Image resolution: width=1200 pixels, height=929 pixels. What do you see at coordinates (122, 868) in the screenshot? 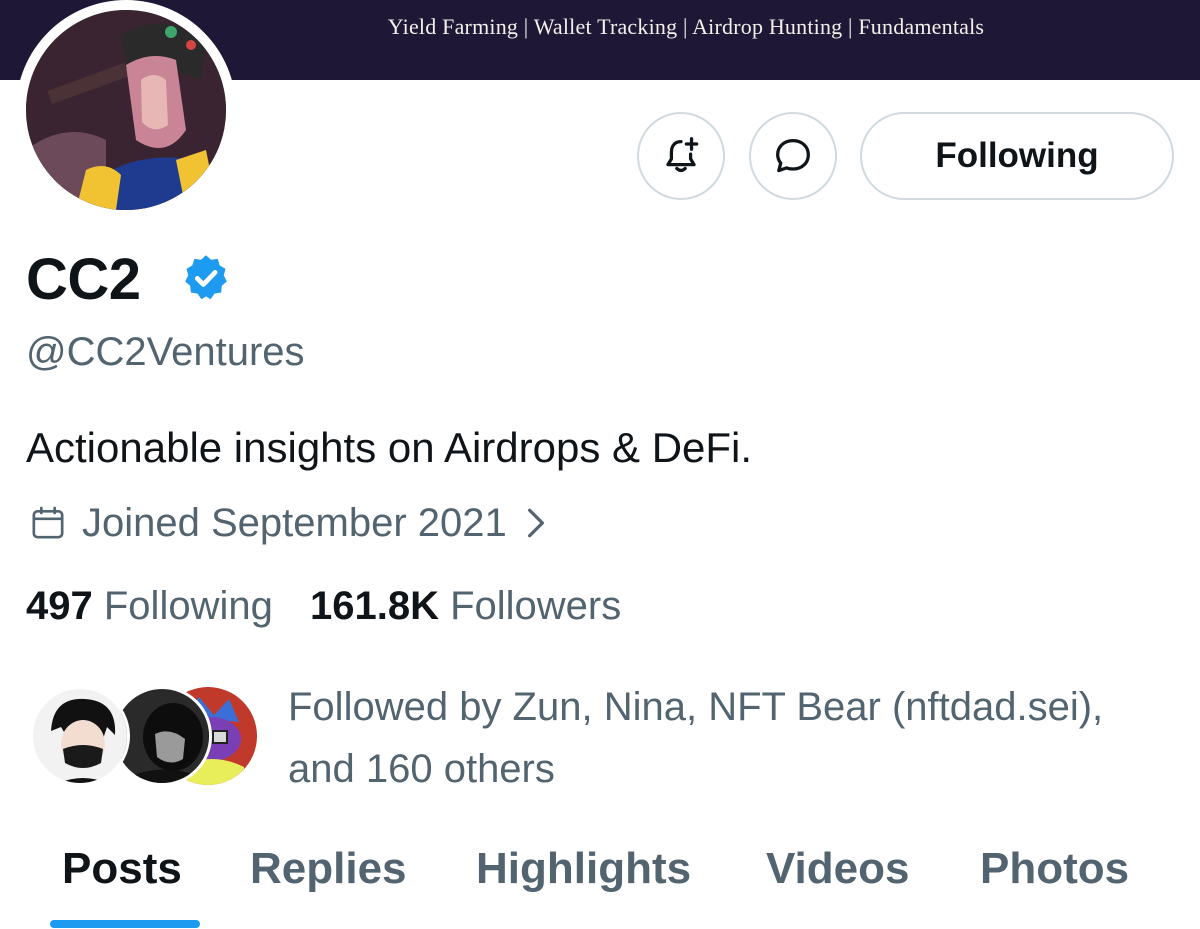
I see `tab-label: Posts` at bounding box center [122, 868].